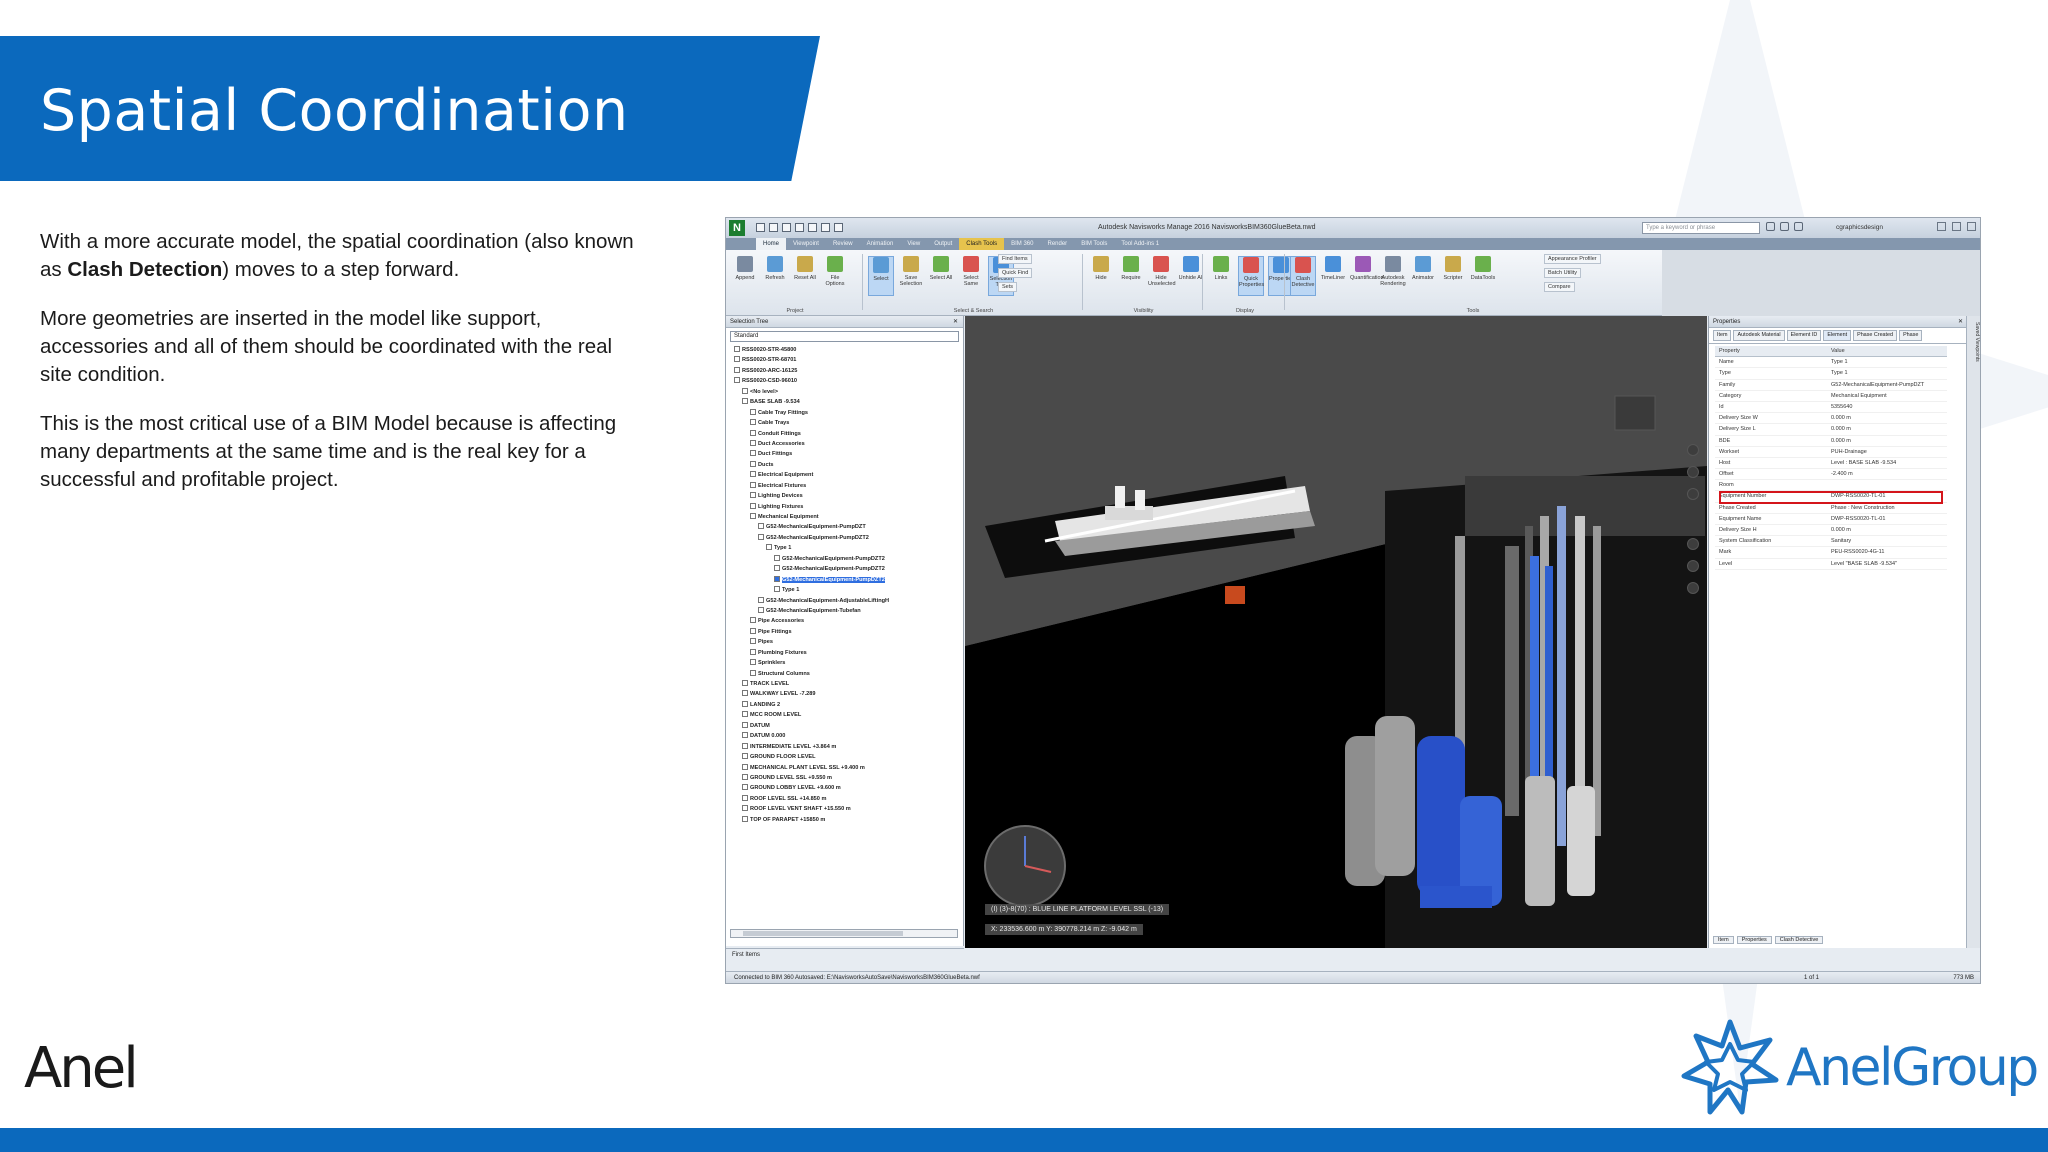 This screenshot has width=2048, height=1152. What do you see at coordinates (1722, 335) in the screenshot?
I see `properties-tab-item: Item` at bounding box center [1722, 335].